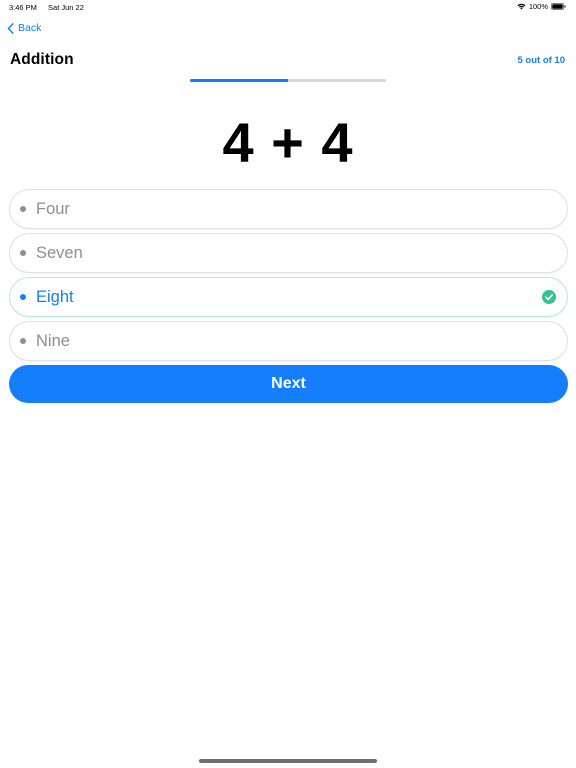  I want to click on status-left: 3:46 PM Sat Jun 22, so click(51, 7).